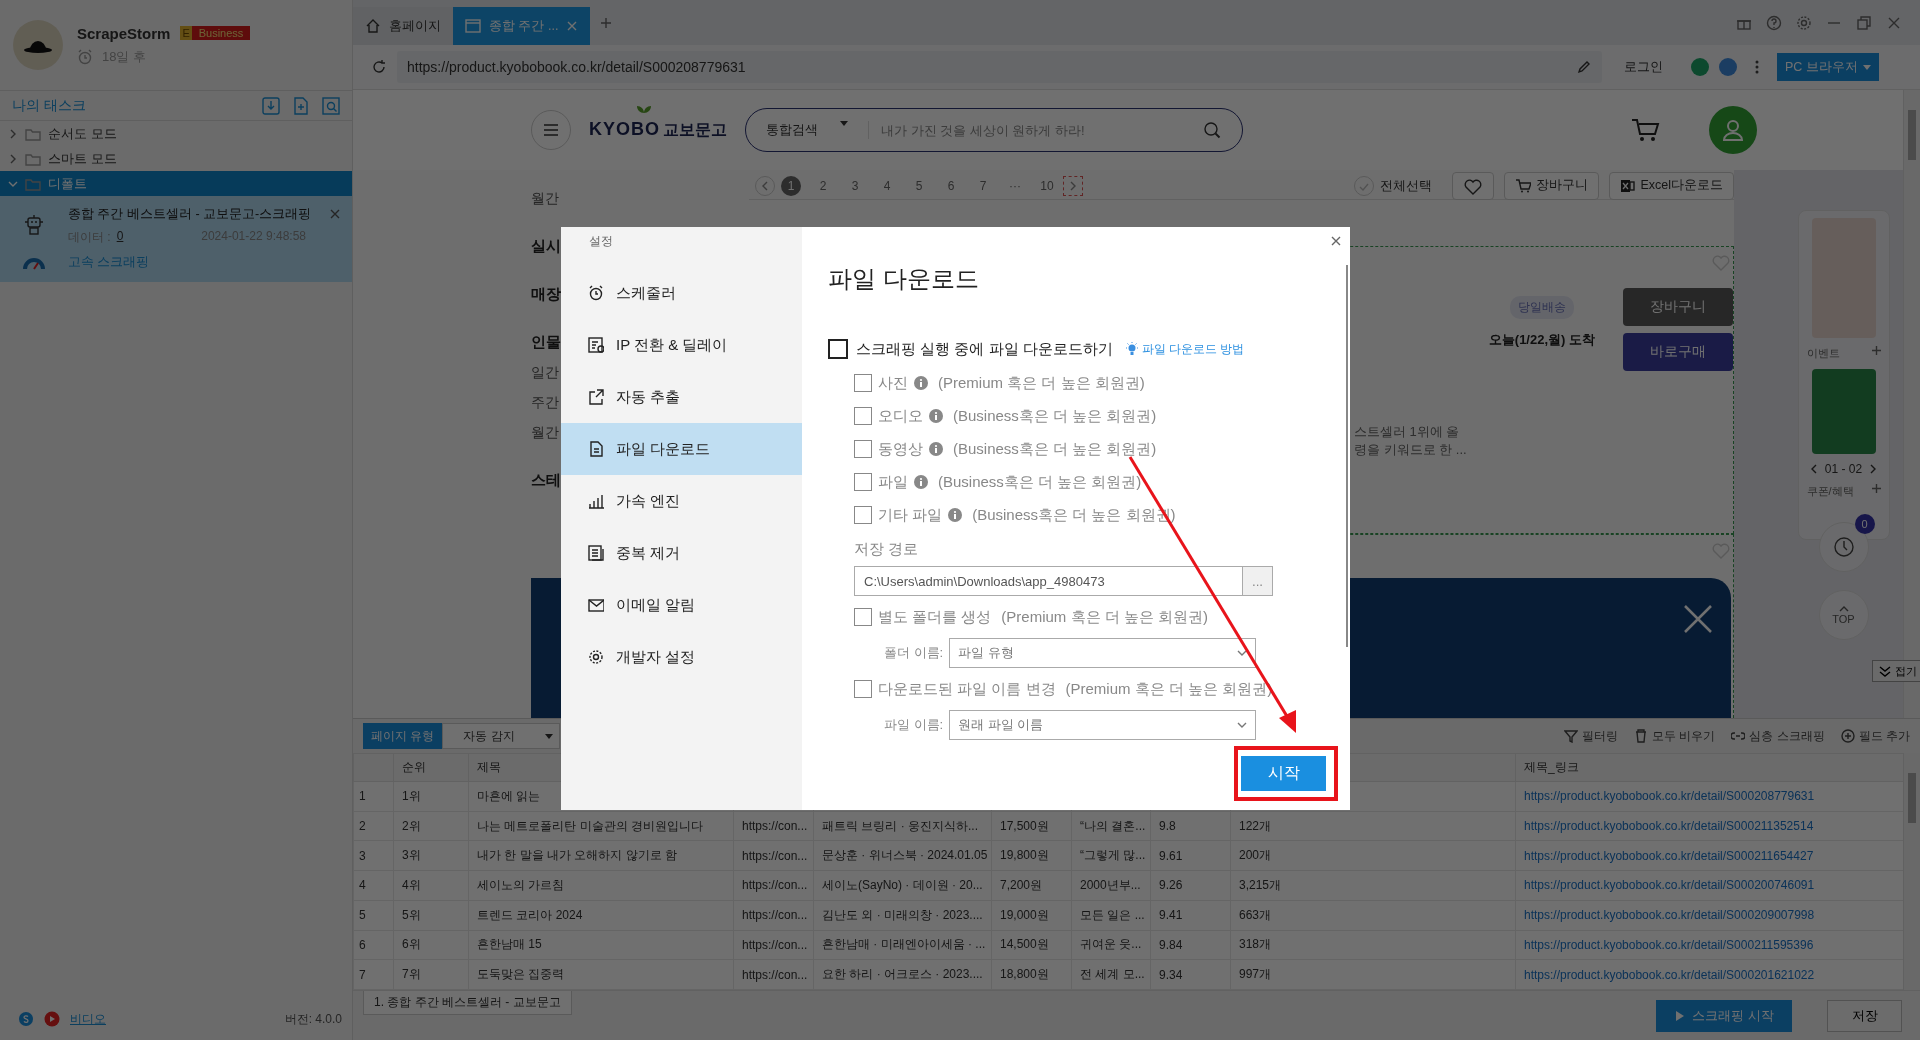 This screenshot has width=1920, height=1040. Describe the element at coordinates (983, 185) in the screenshot. I see `page-number: 7` at that location.